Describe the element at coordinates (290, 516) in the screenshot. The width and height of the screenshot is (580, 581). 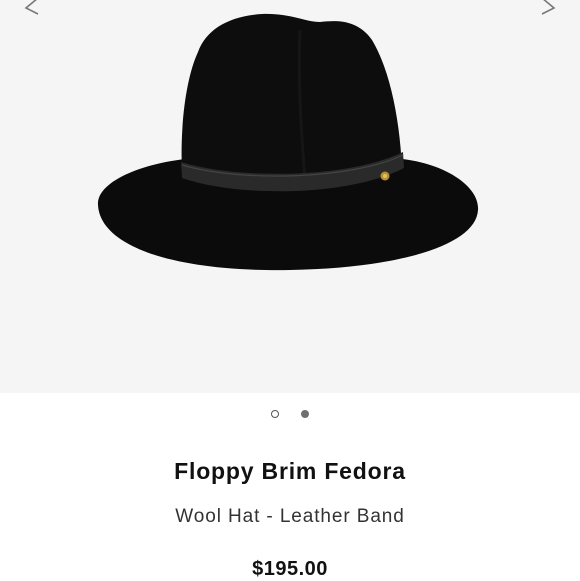
I see `product-subtitle: Wool Hat - Leather Band` at that location.